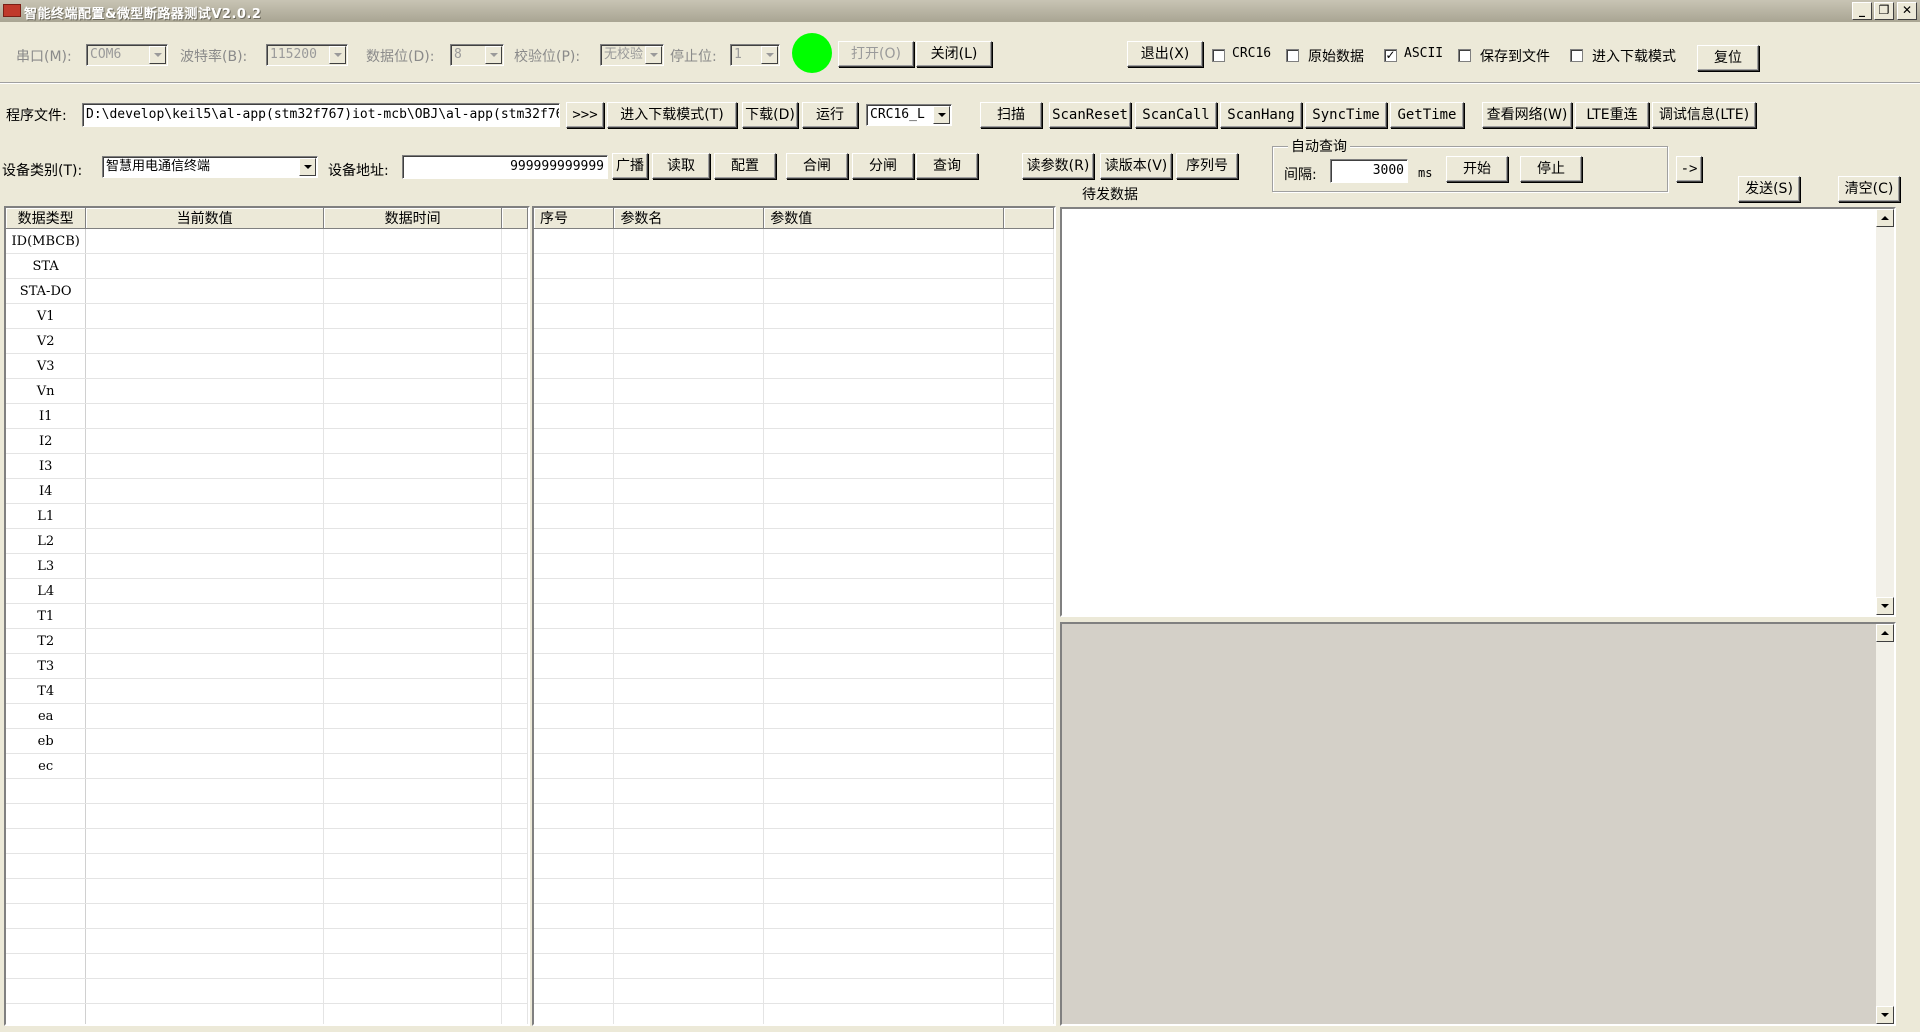 The width and height of the screenshot is (1920, 1032). I want to click on scan-call-button: ScanCall, so click(1176, 115).